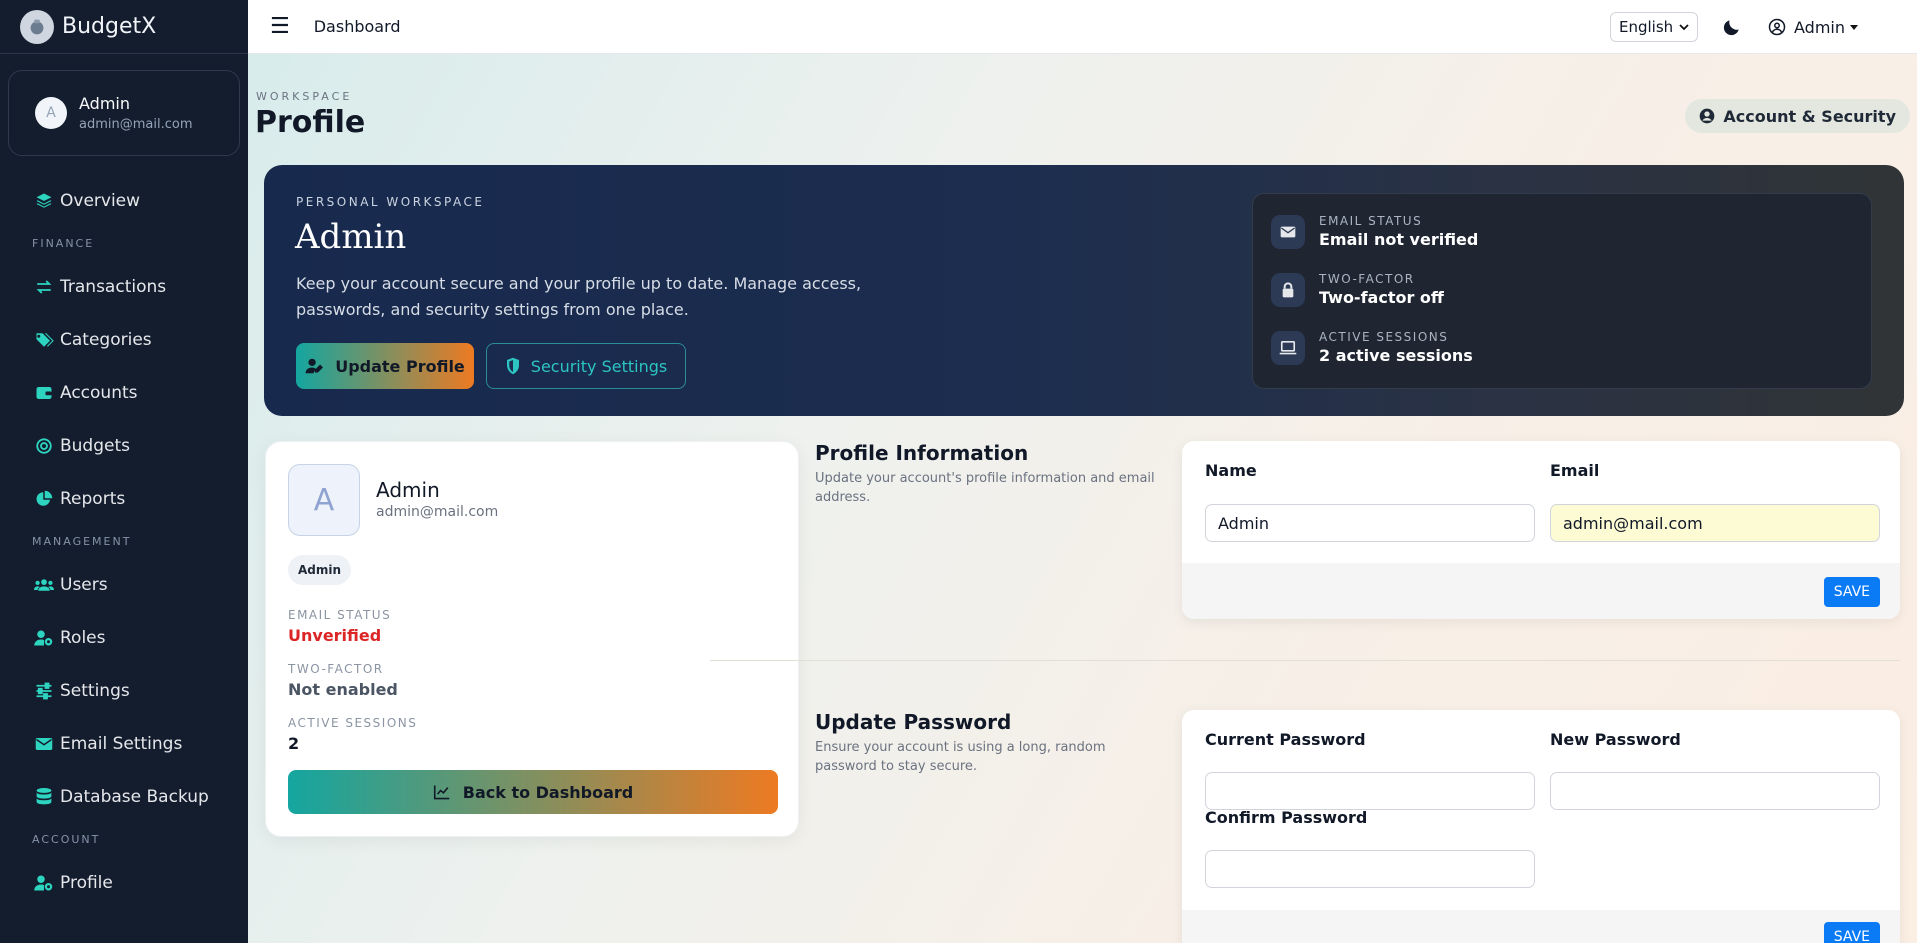  Describe the element at coordinates (95, 690) in the screenshot. I see `sidebar-item-label: Settings` at that location.